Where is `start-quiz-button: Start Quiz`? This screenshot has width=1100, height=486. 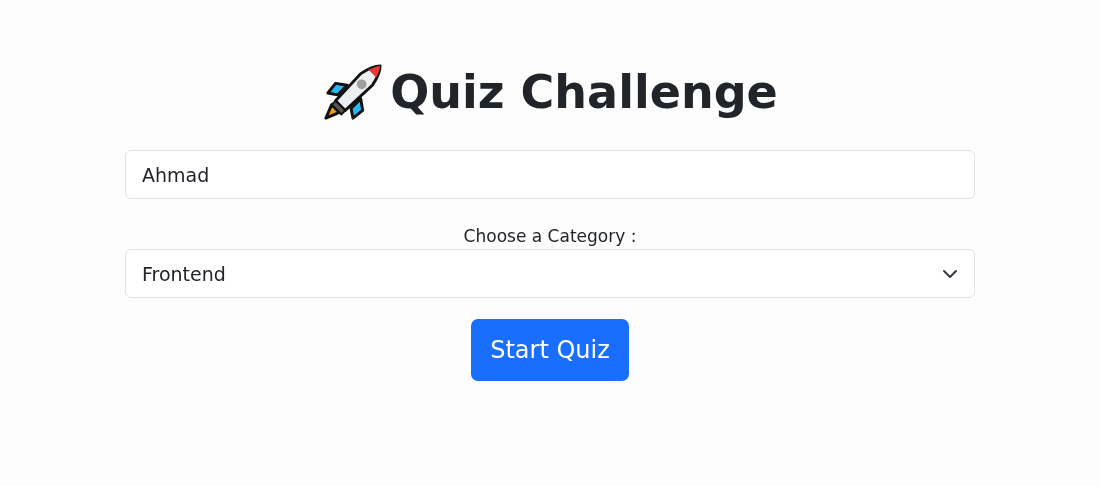
start-quiz-button: Start Quiz is located at coordinates (550, 350).